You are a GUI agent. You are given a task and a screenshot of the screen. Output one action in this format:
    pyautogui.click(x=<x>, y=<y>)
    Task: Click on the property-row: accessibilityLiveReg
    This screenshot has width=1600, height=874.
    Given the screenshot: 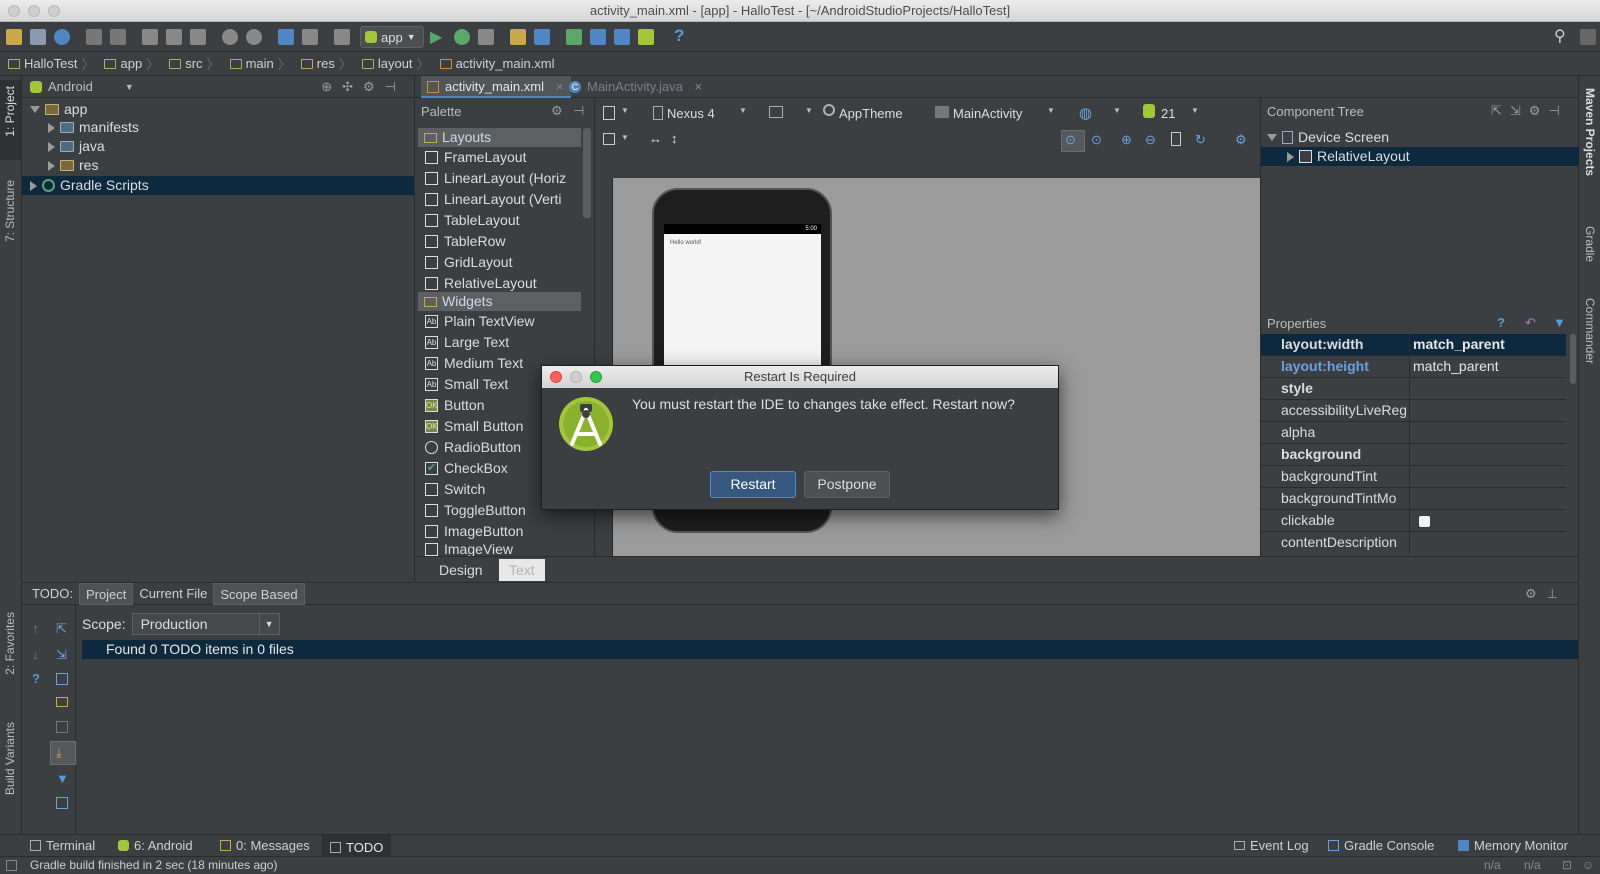 What is the action you would take?
    pyautogui.click(x=1413, y=411)
    